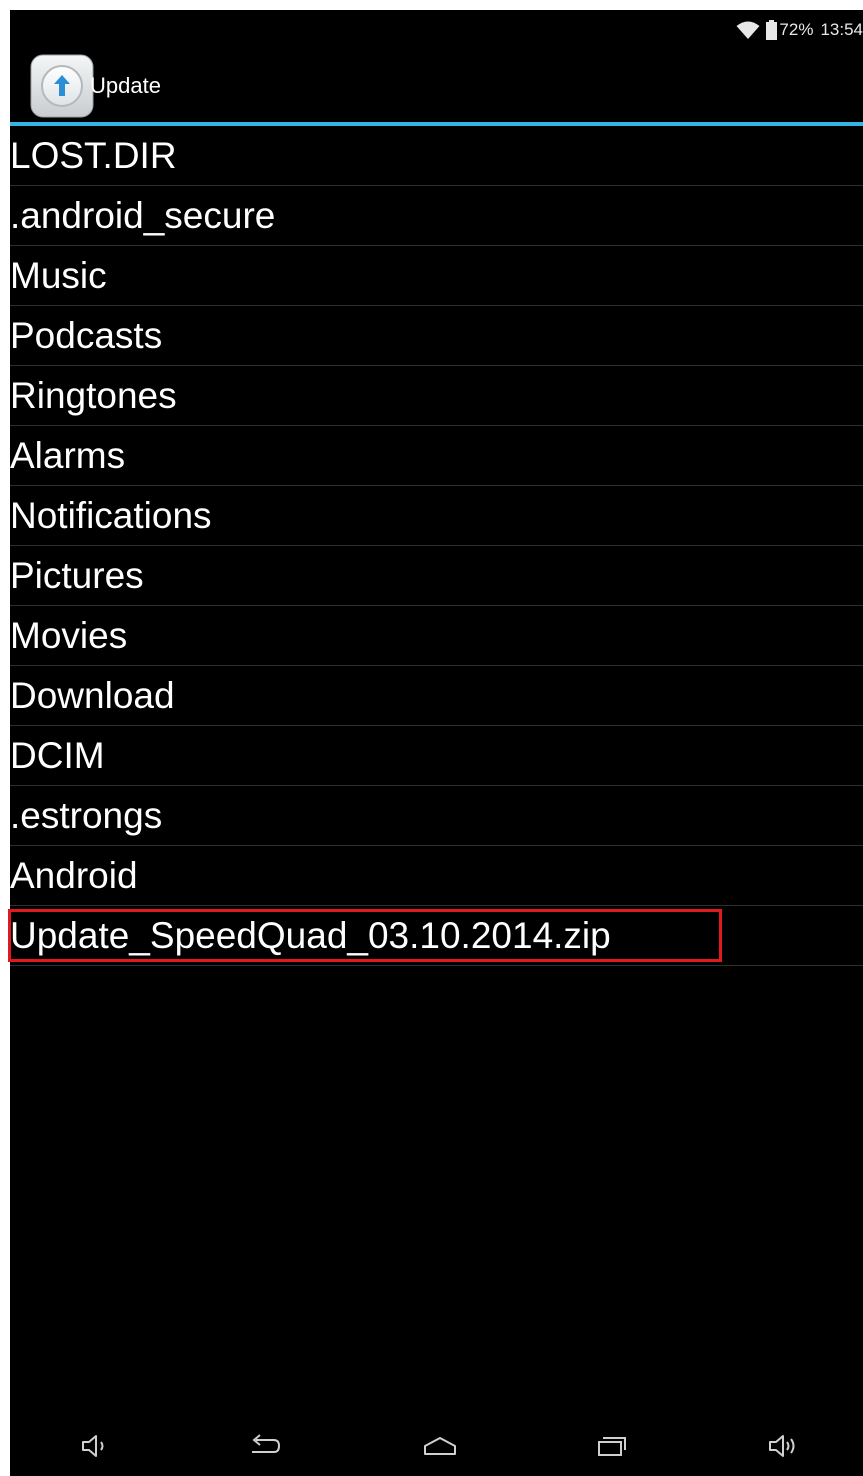 The height and width of the screenshot is (1476, 863). I want to click on list-item-label: Android, so click(74, 875).